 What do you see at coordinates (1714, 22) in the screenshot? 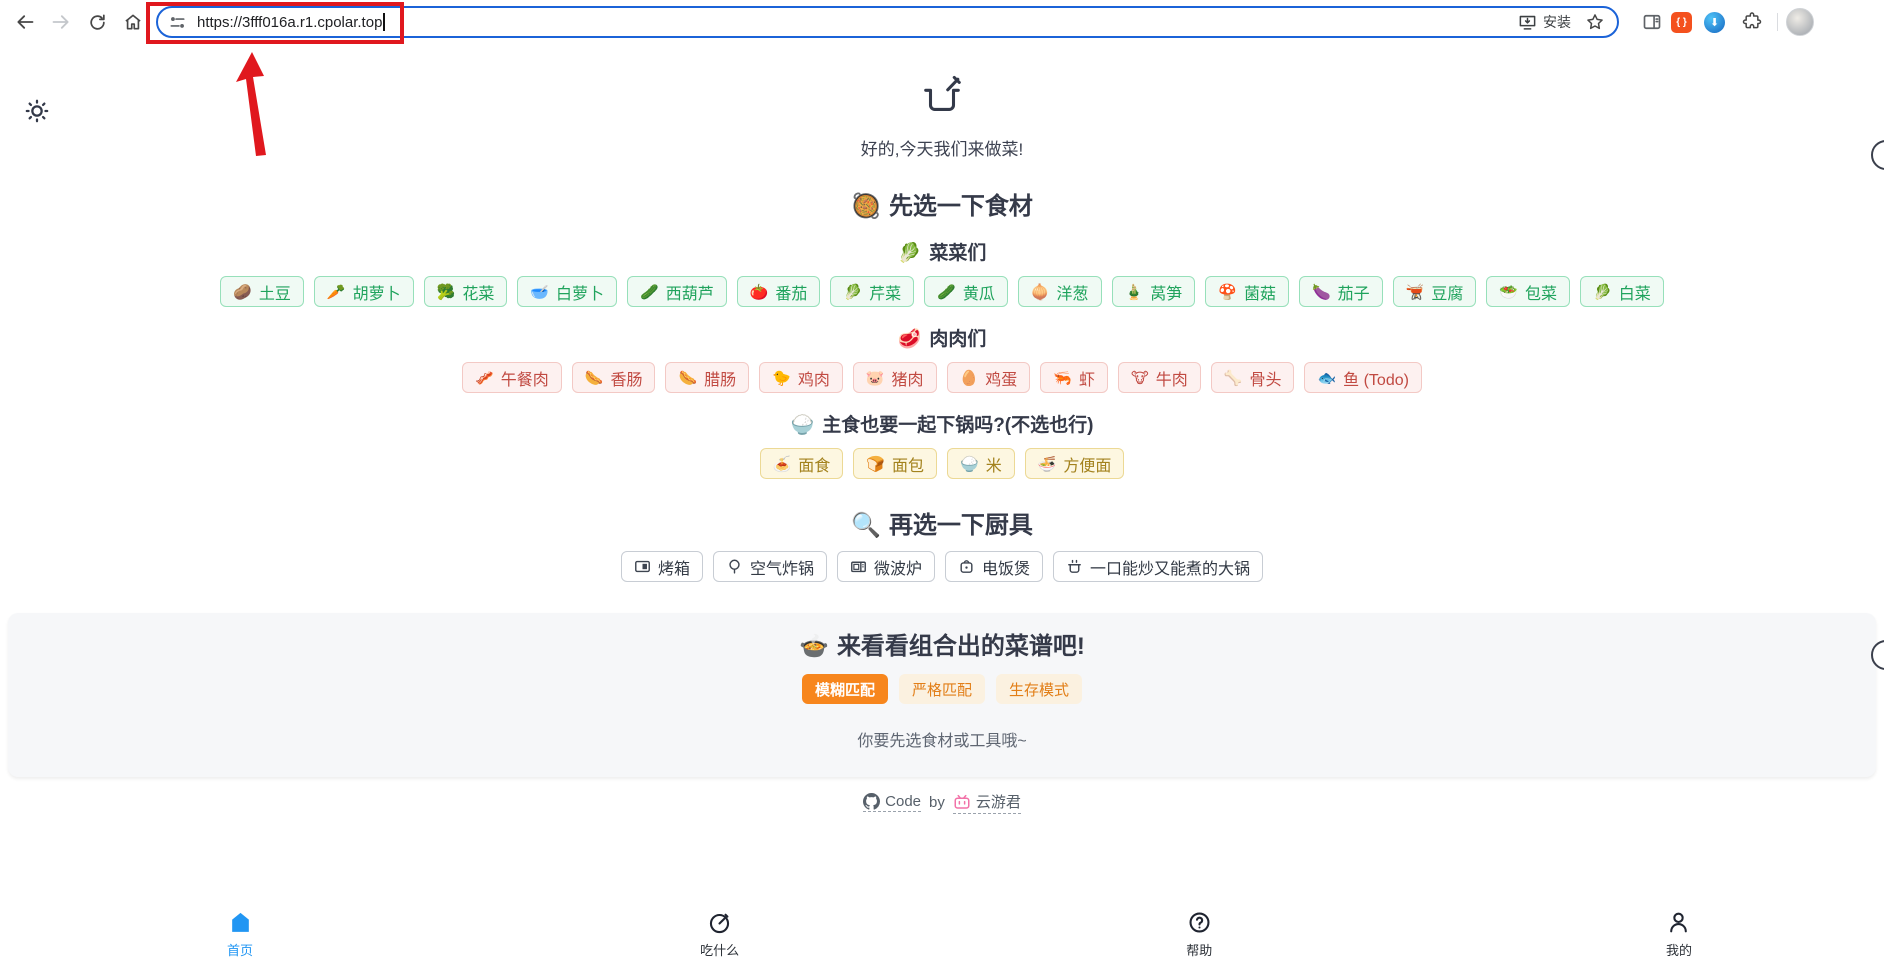
I see `extension-blue-icon: ⬇` at bounding box center [1714, 22].